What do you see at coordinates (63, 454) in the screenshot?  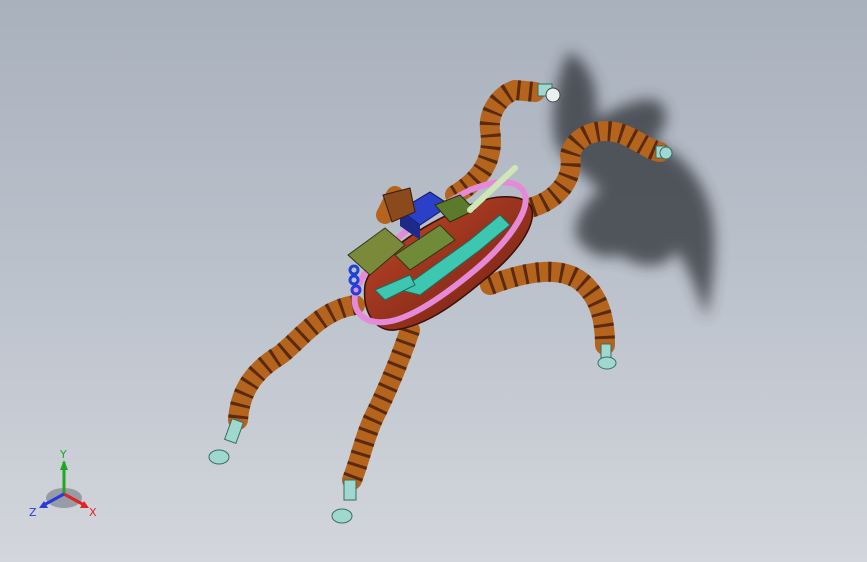 I see `triad-y-label: Y` at bounding box center [63, 454].